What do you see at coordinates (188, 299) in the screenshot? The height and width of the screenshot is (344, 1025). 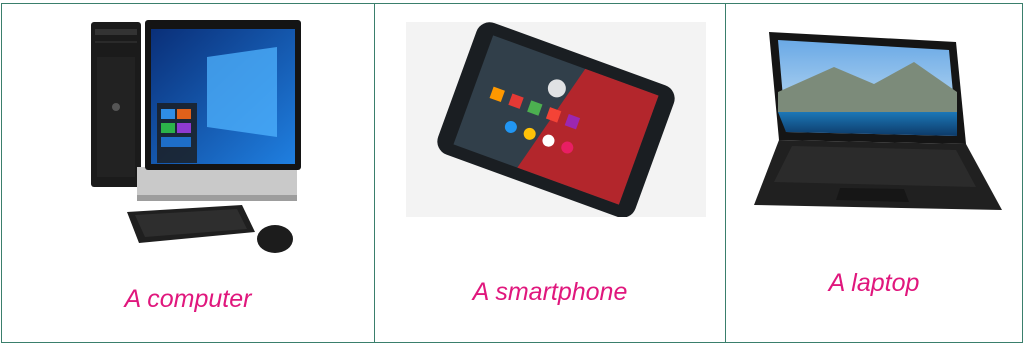 I see `caption-computer: A computer` at bounding box center [188, 299].